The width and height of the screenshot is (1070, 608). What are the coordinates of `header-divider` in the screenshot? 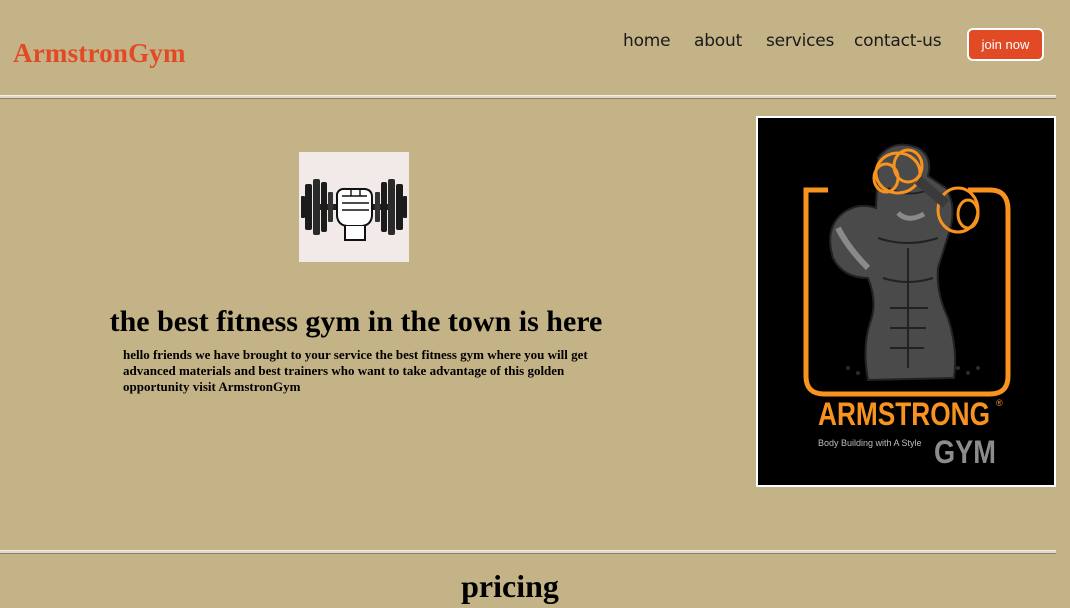 It's located at (528, 97).